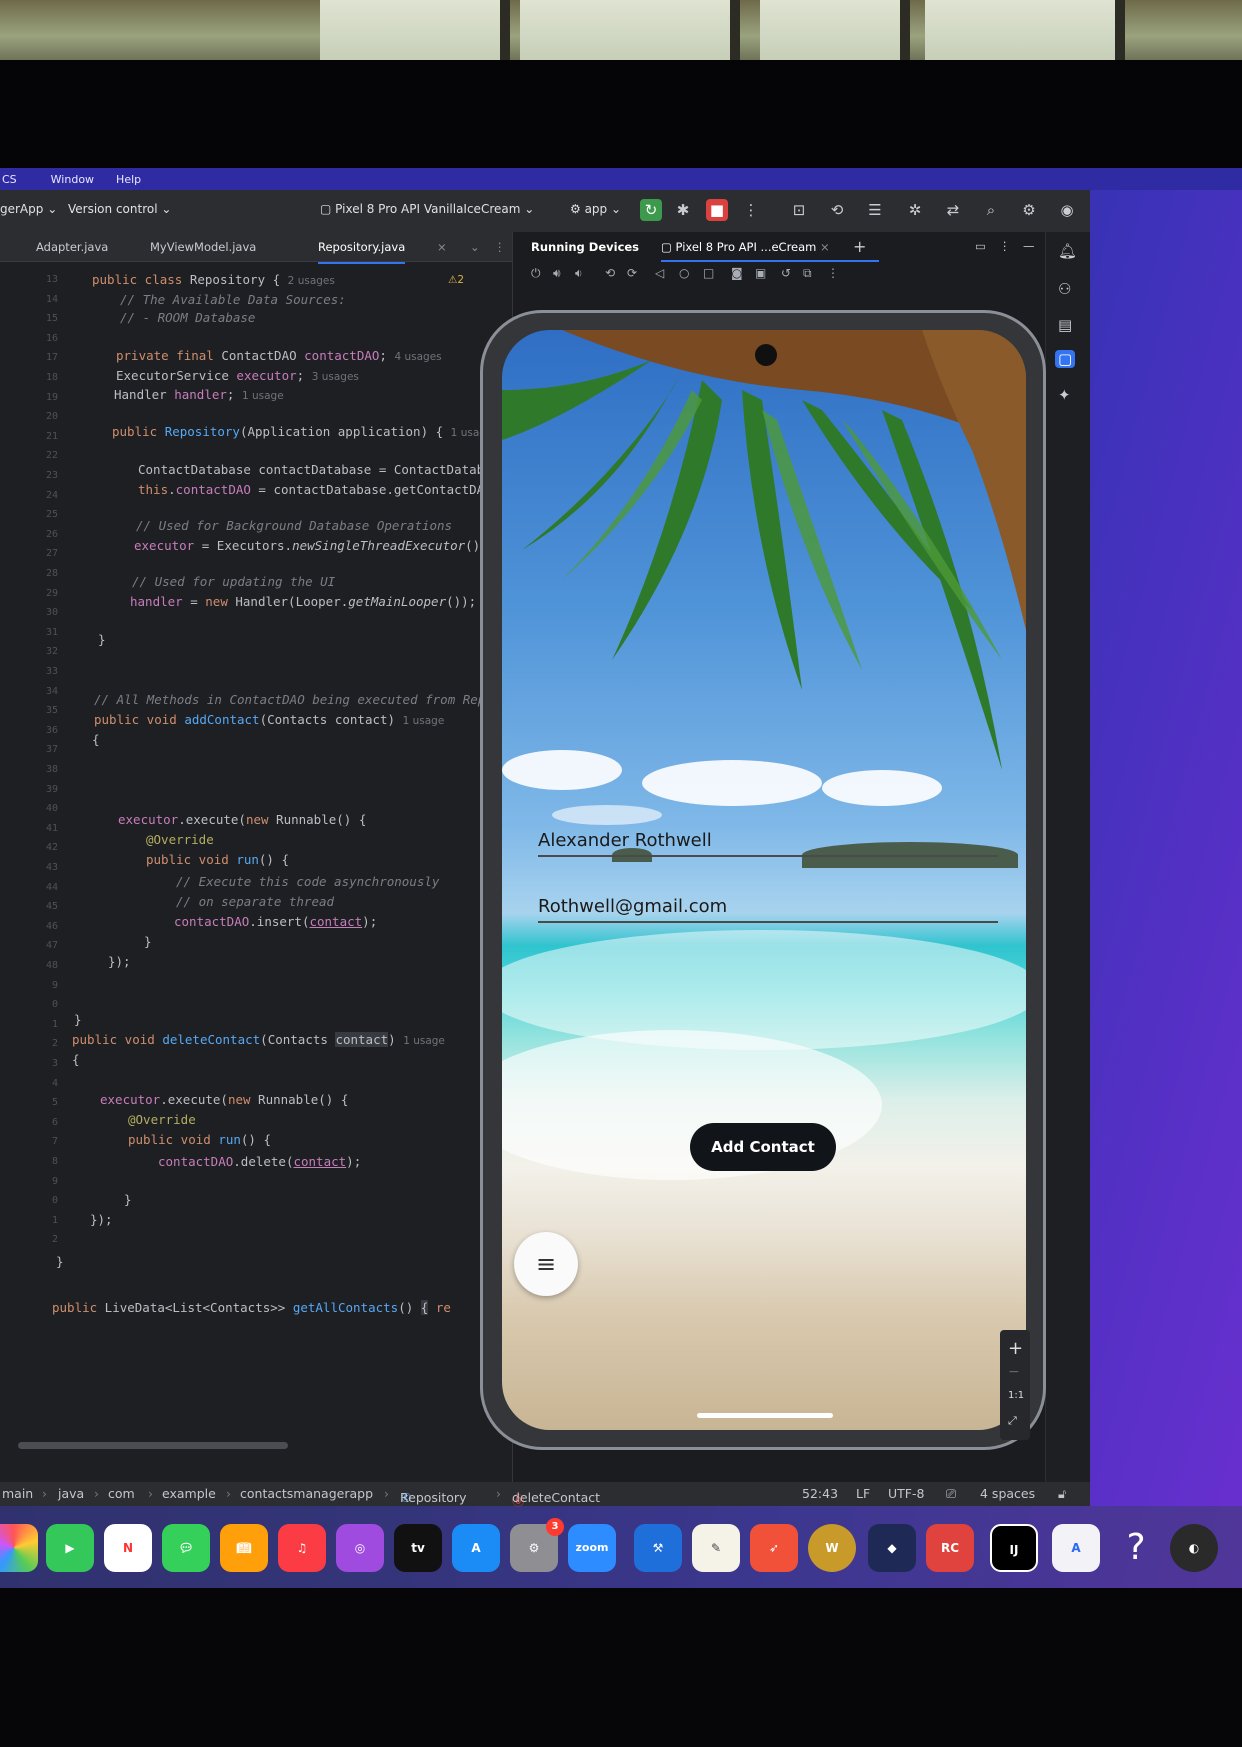 Image resolution: width=1242 pixels, height=1747 pixels. Describe the element at coordinates (737, 273) in the screenshot. I see `screenshot-icon: ◙` at that location.